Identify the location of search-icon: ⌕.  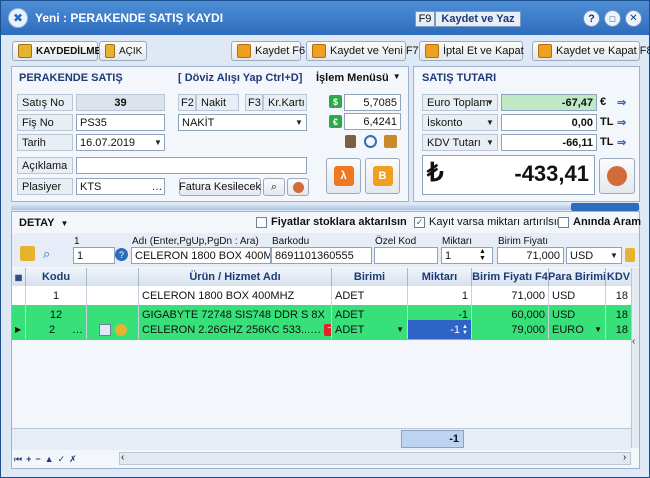
(274, 186).